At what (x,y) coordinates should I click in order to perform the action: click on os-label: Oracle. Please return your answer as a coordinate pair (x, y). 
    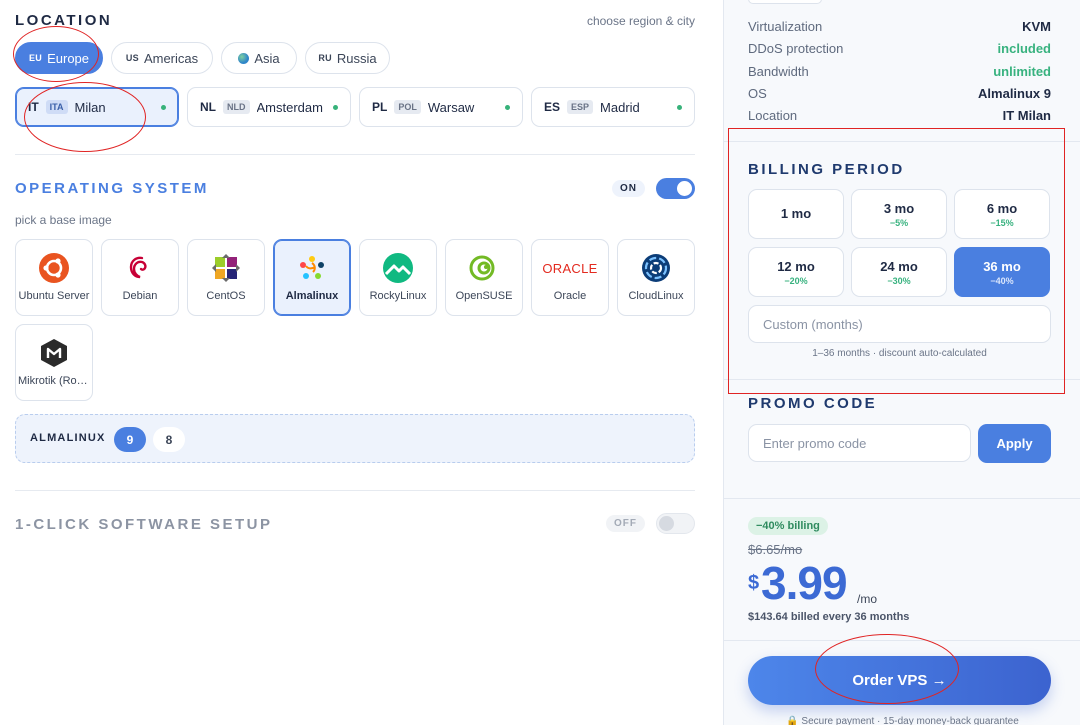
    Looking at the image, I should click on (570, 296).